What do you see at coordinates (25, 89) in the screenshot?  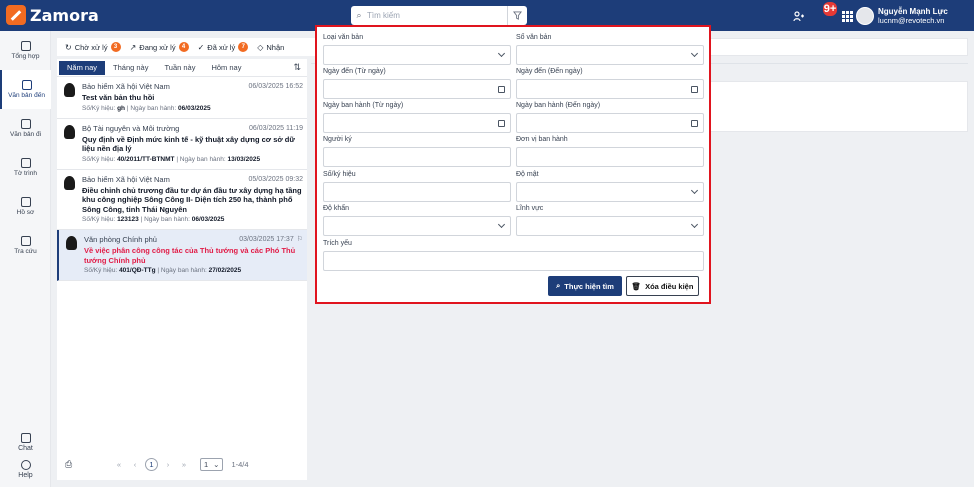 I see `sidebar-item-van-ban-den: Văn bản đến` at bounding box center [25, 89].